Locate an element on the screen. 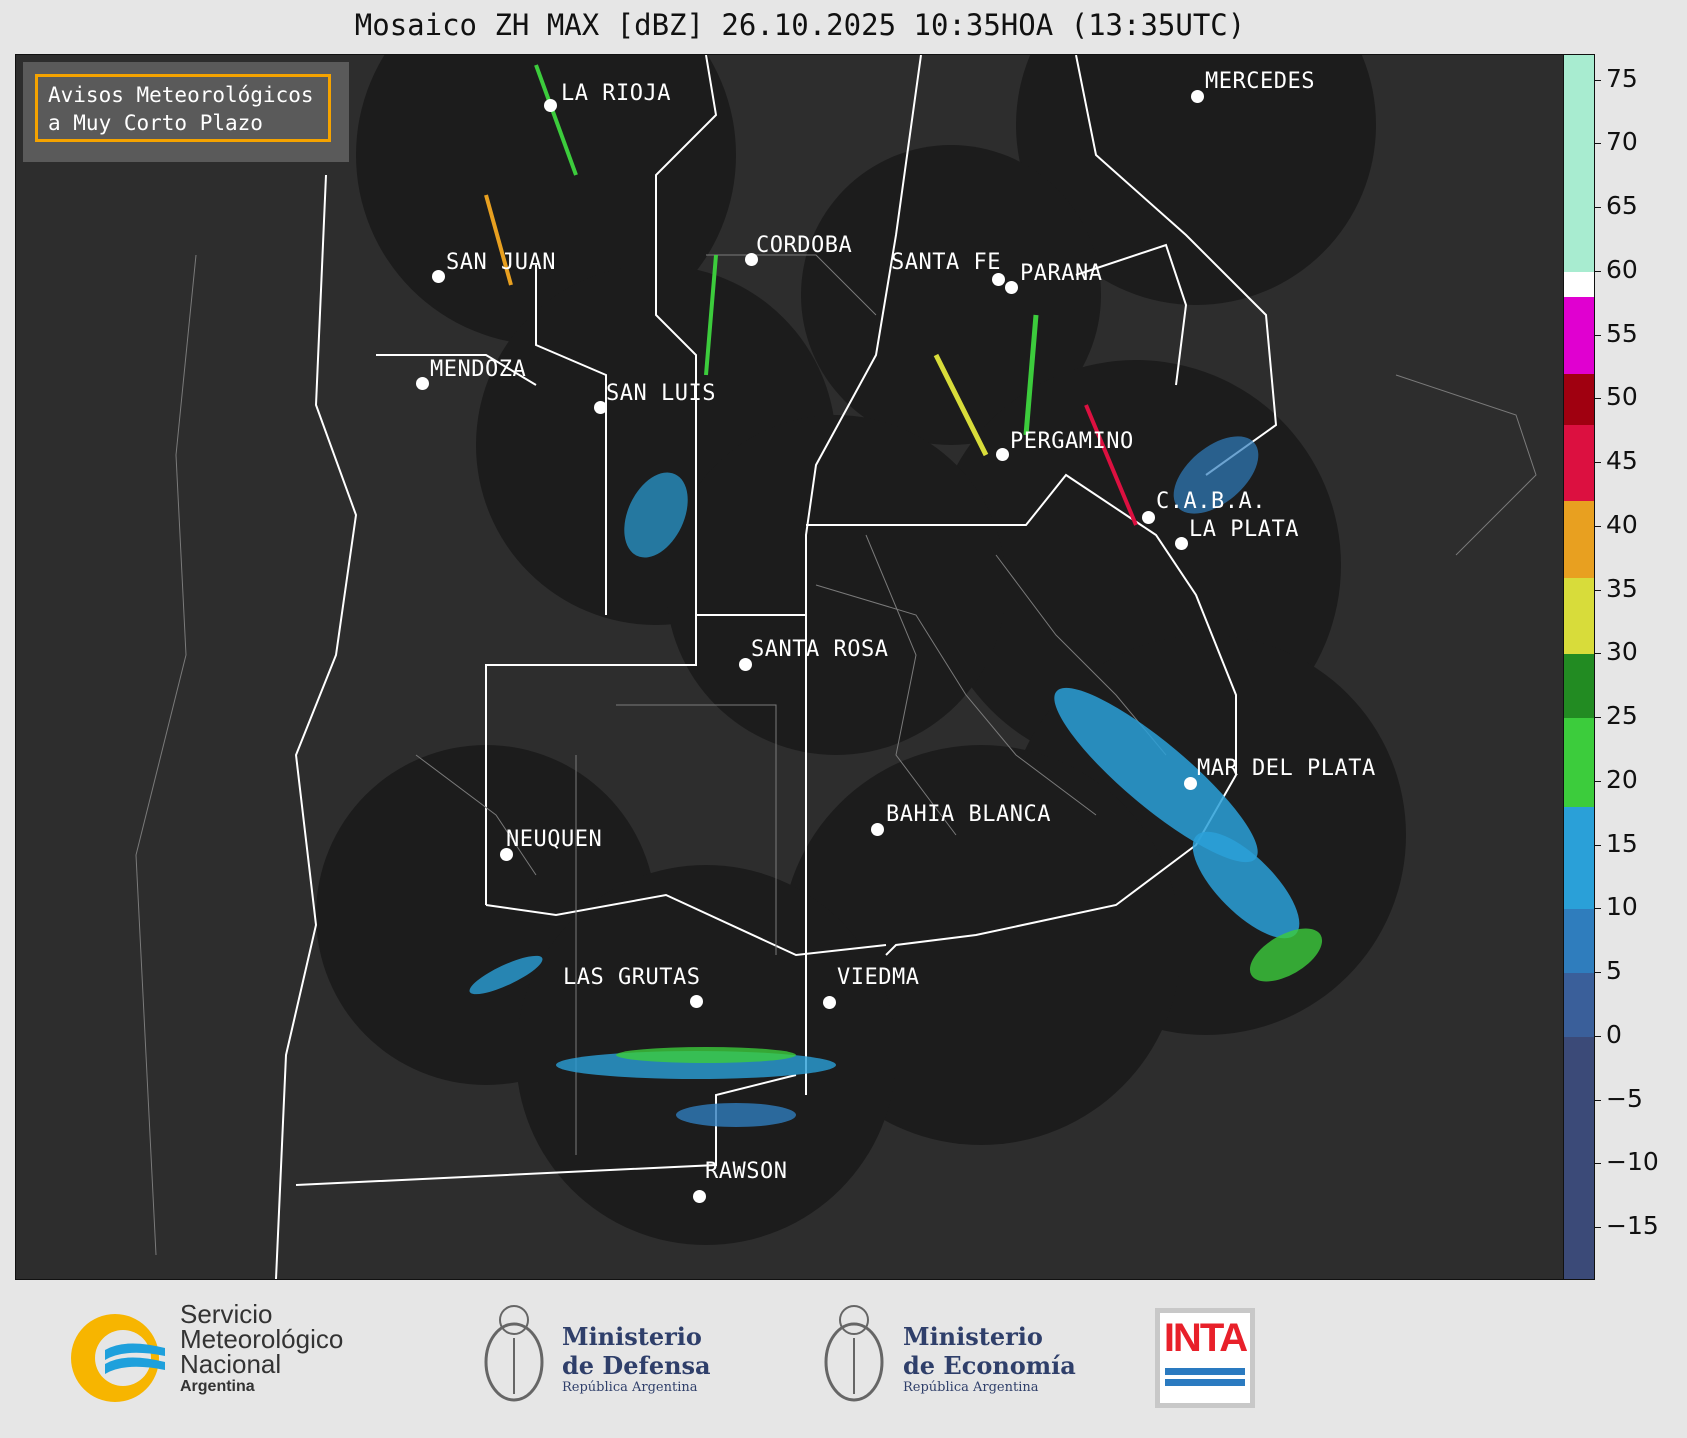 The height and width of the screenshot is (1438, 1687). economia-line-3: República Argentina is located at coordinates (971, 1387).